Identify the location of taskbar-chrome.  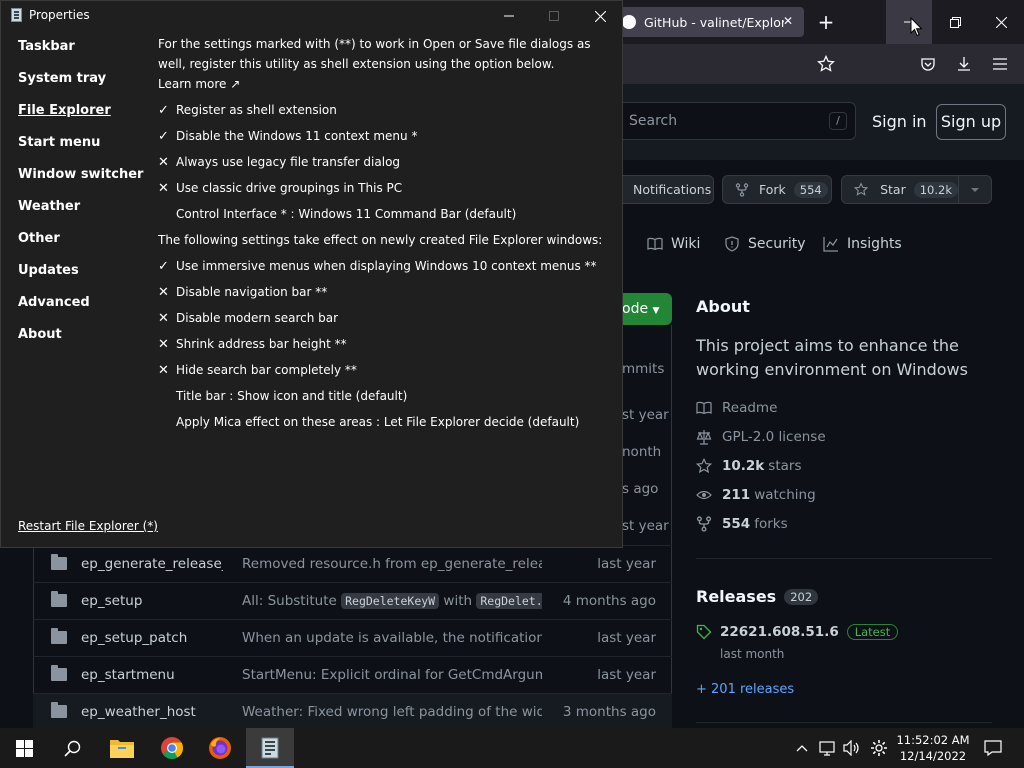
(172, 748).